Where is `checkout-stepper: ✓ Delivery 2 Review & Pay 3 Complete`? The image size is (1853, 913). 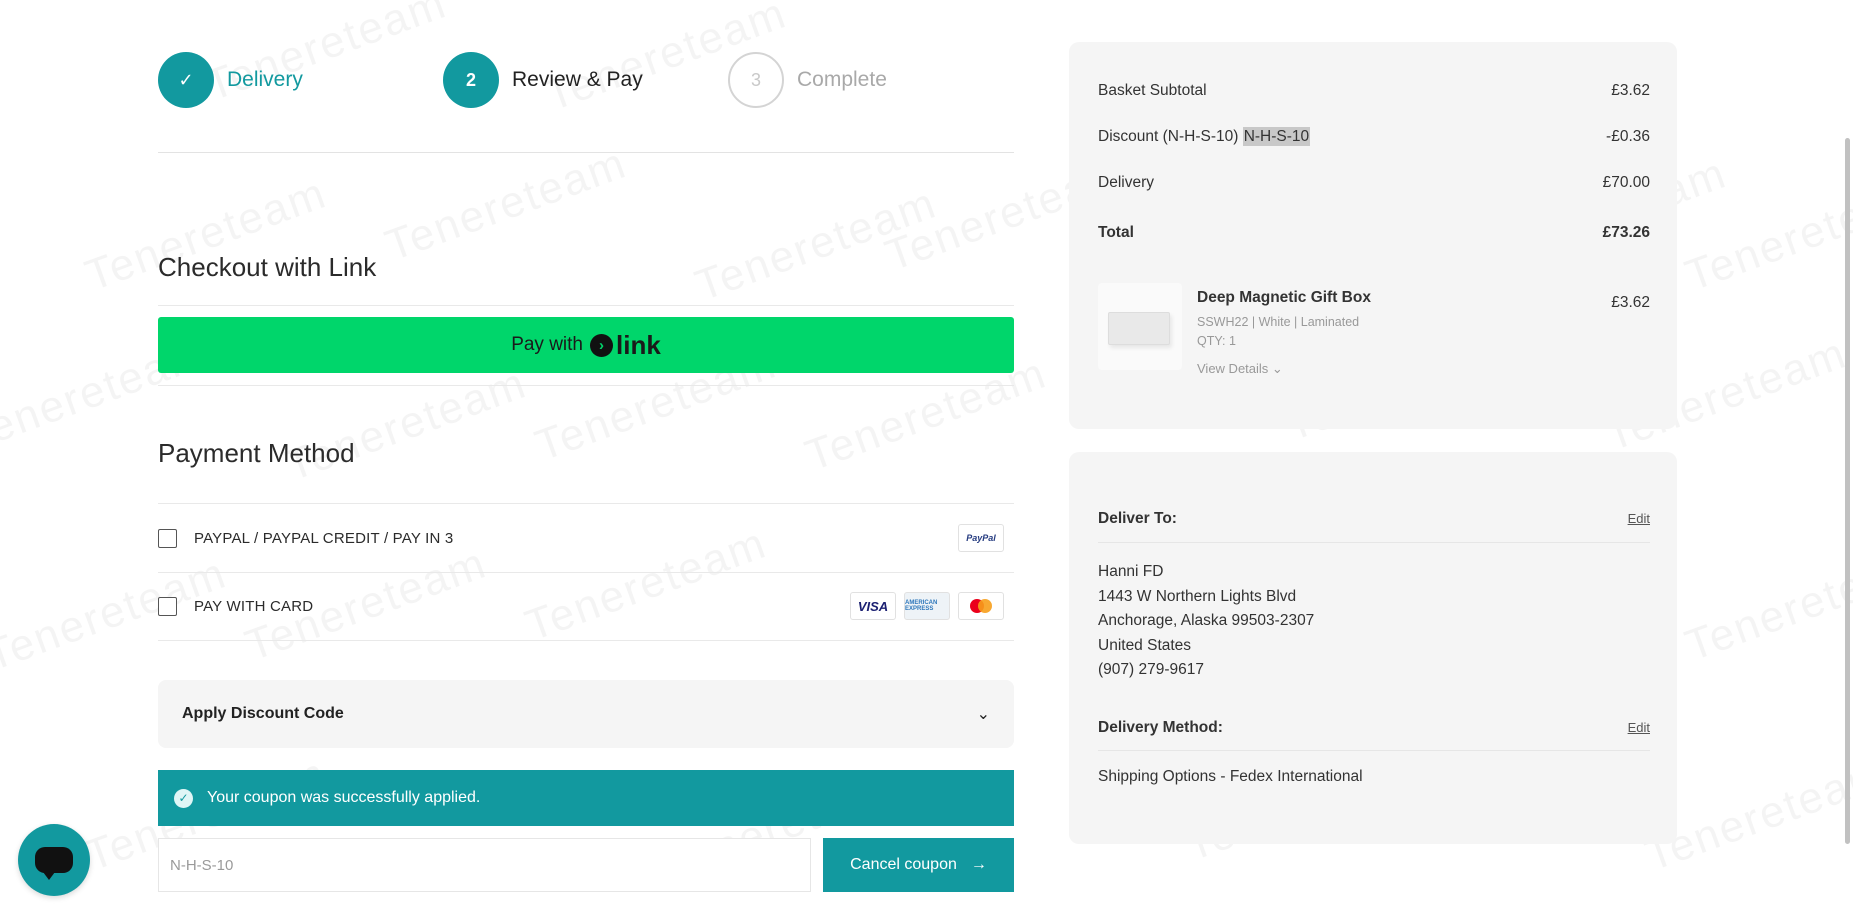 checkout-stepper: ✓ Delivery 2 Review & Pay 3 Complete is located at coordinates (586, 80).